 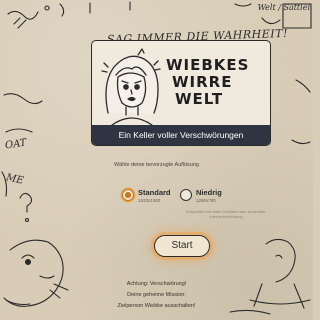 I want to click on option-standard-title: Standard, so click(x=154, y=192).